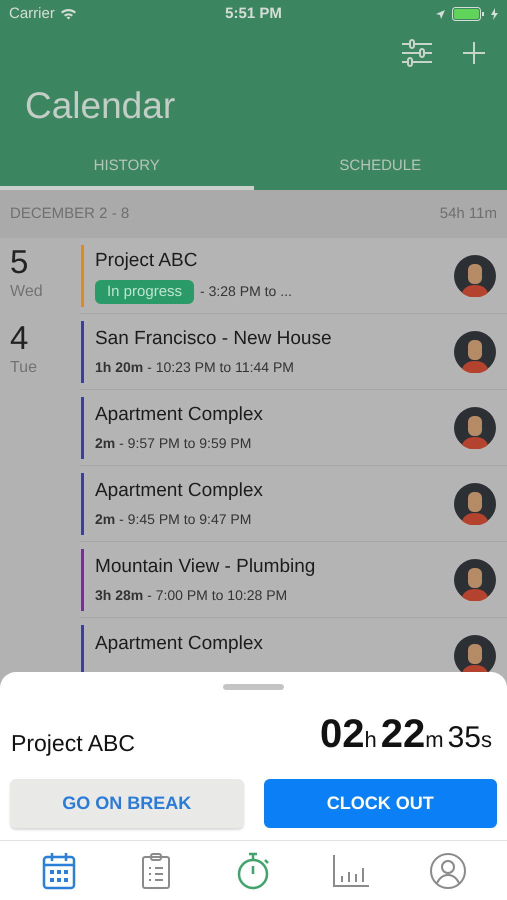 The width and height of the screenshot is (507, 900). What do you see at coordinates (440, 14) in the screenshot?
I see `location-arrow-icon` at bounding box center [440, 14].